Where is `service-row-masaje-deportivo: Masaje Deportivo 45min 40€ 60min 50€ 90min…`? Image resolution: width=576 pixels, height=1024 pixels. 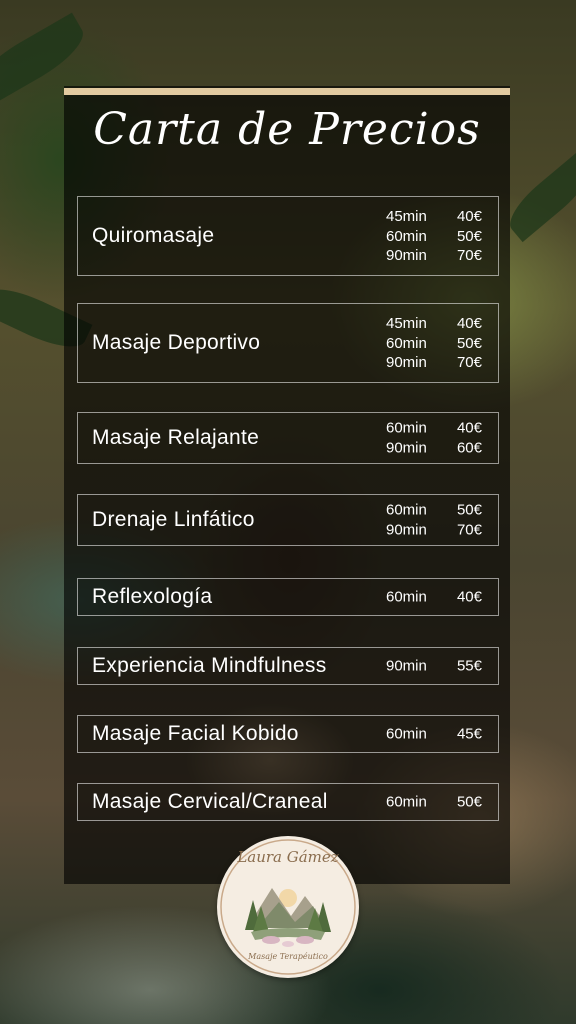 service-row-masaje-deportivo: Masaje Deportivo 45min 40€ 60min 50€ 90min… is located at coordinates (288, 343).